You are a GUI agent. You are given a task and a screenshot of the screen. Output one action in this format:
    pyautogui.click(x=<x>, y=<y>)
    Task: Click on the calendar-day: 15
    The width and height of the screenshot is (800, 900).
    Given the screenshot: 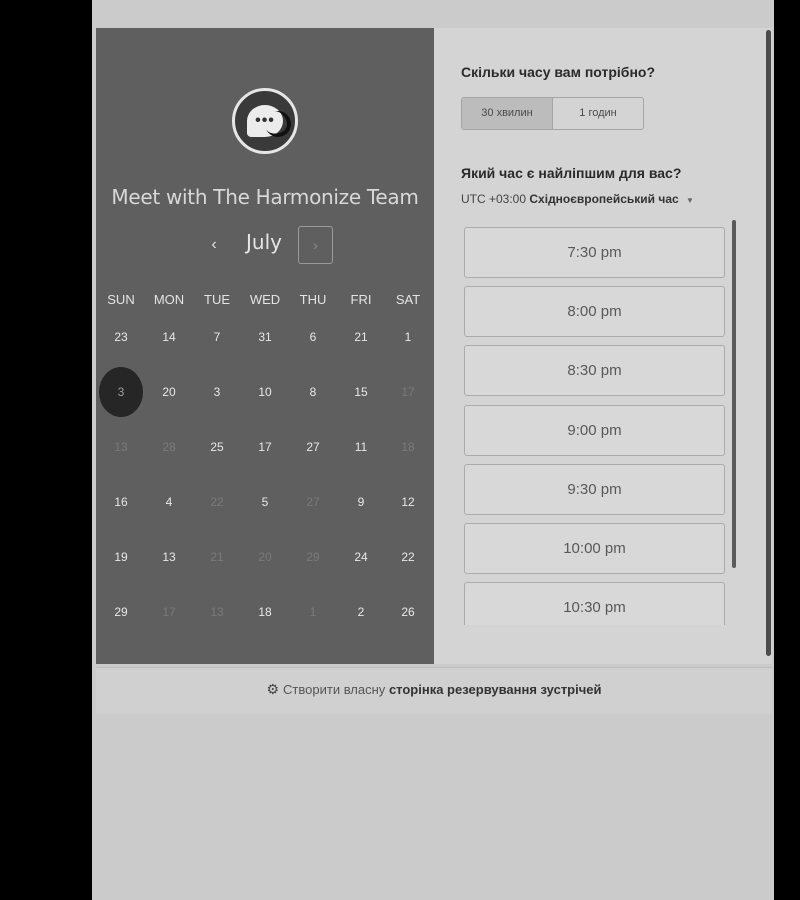 What is the action you would take?
    pyautogui.click(x=361, y=392)
    